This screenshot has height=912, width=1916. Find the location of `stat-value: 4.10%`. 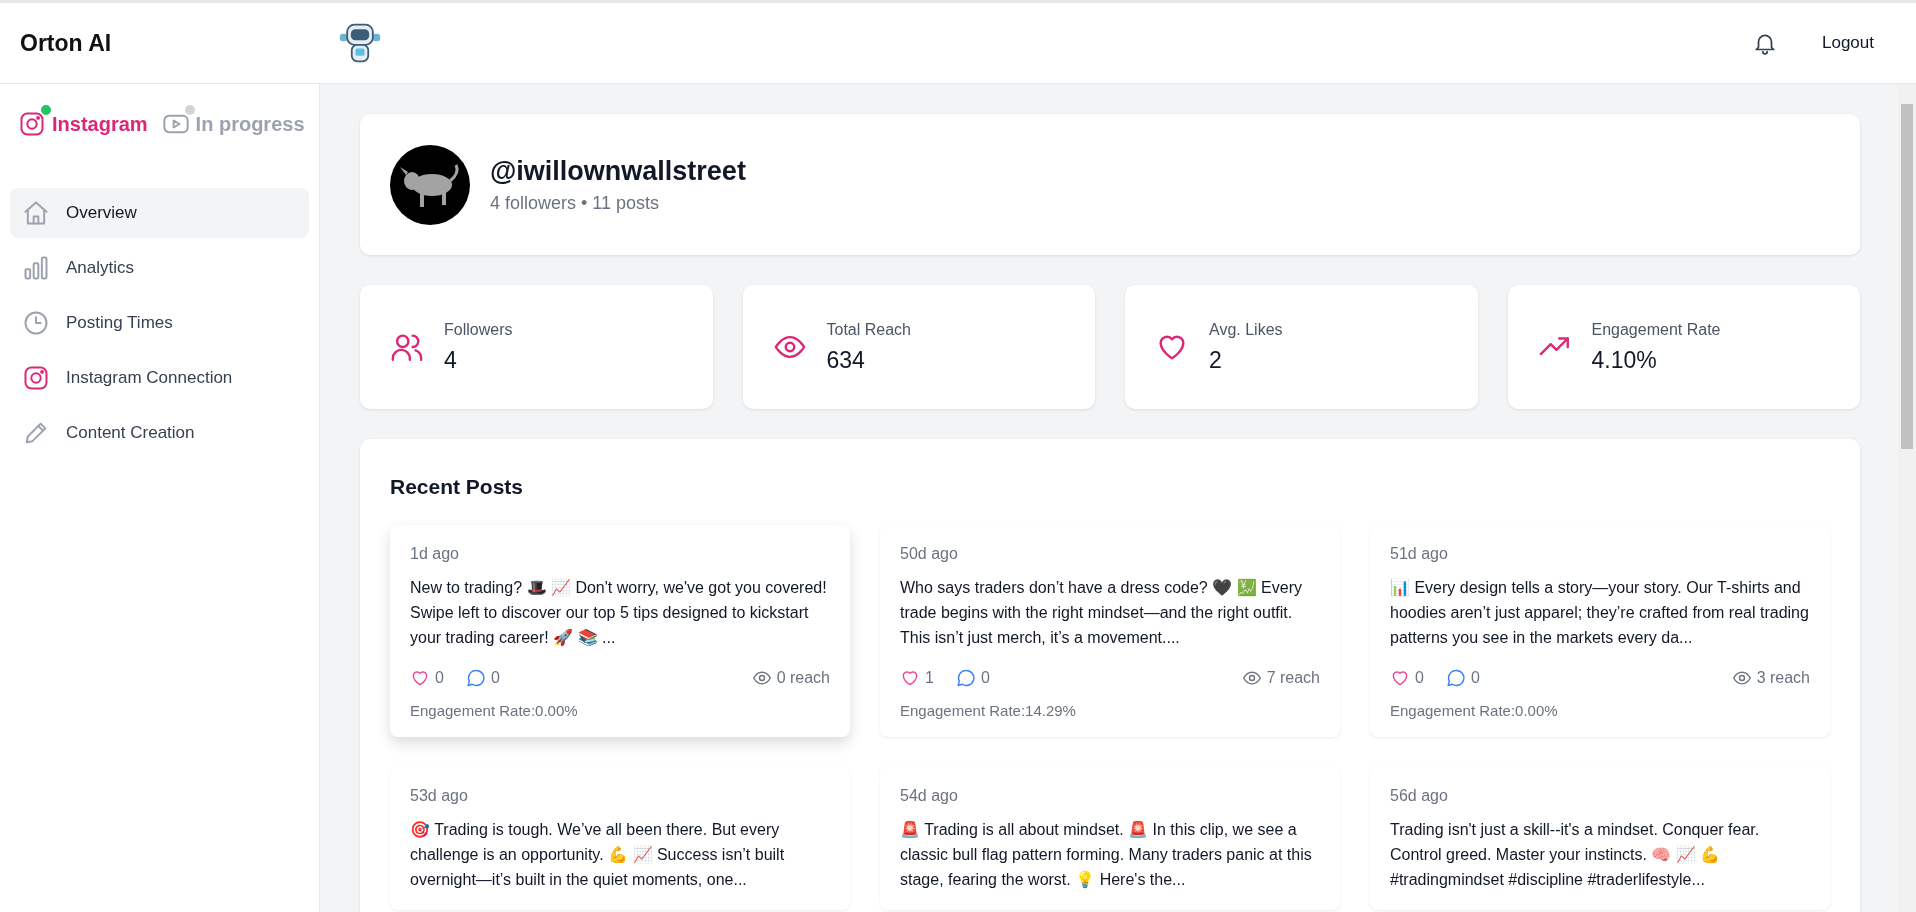

stat-value: 4.10% is located at coordinates (1624, 360).